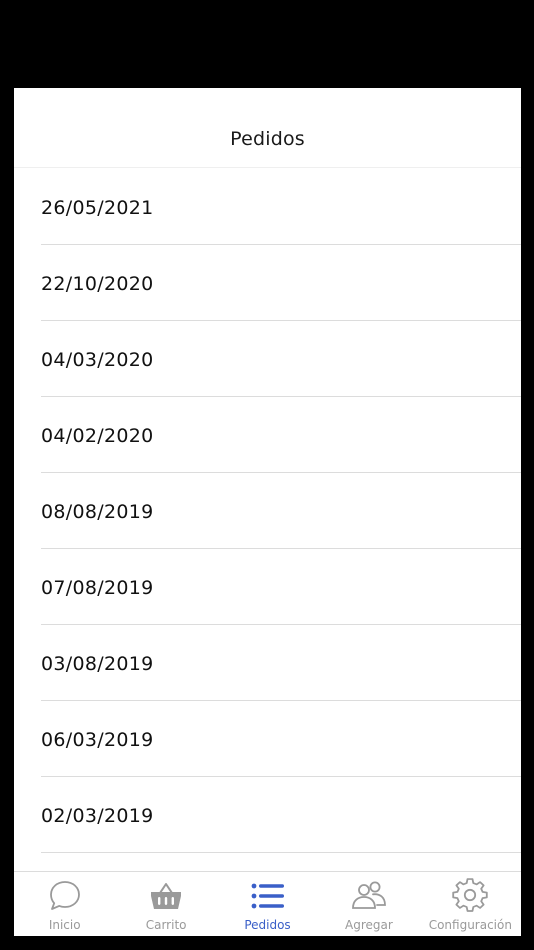 The width and height of the screenshot is (534, 950). I want to click on basket-icon, so click(166, 896).